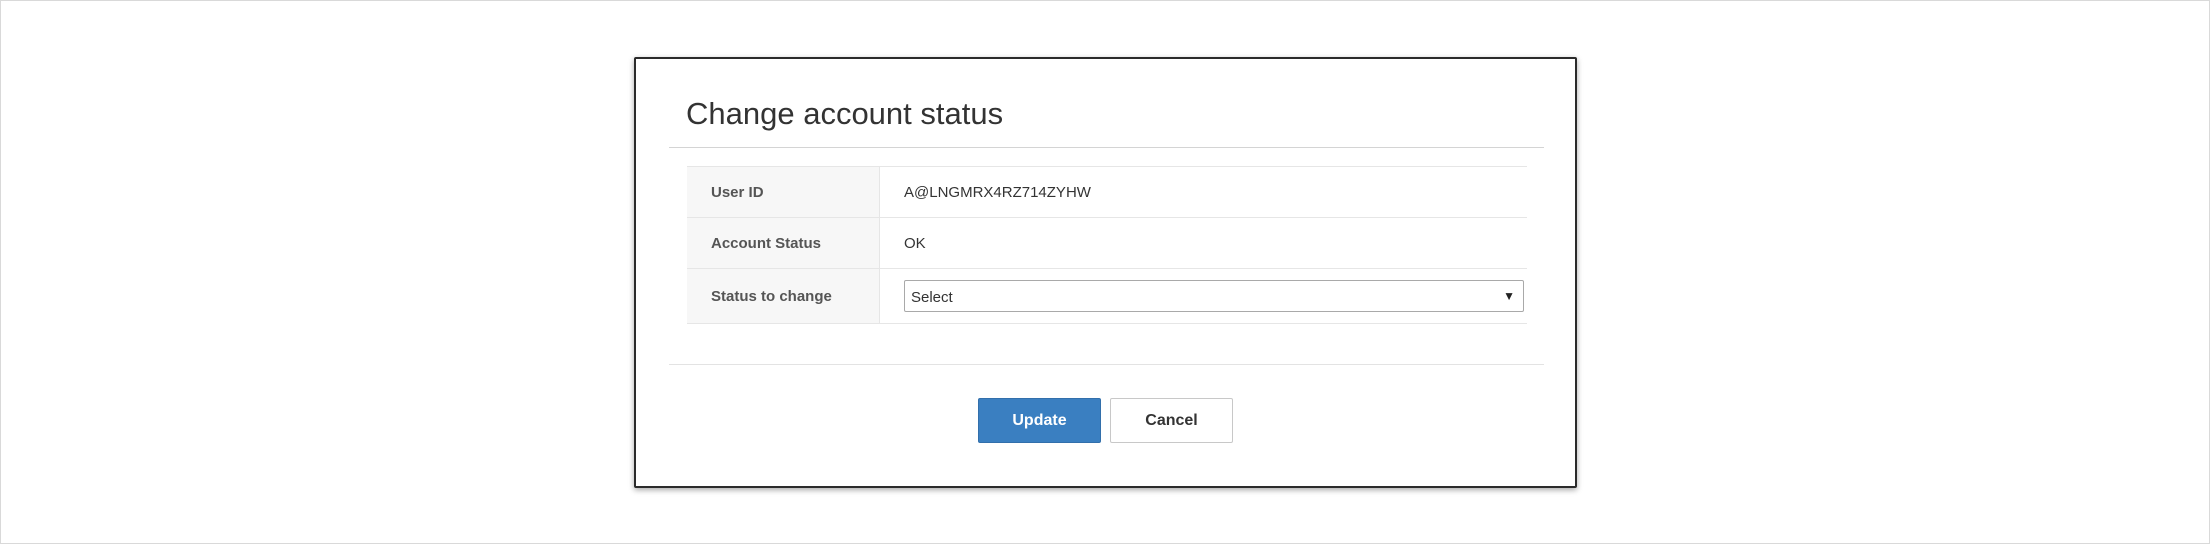  I want to click on user-id-label: User ID, so click(783, 192).